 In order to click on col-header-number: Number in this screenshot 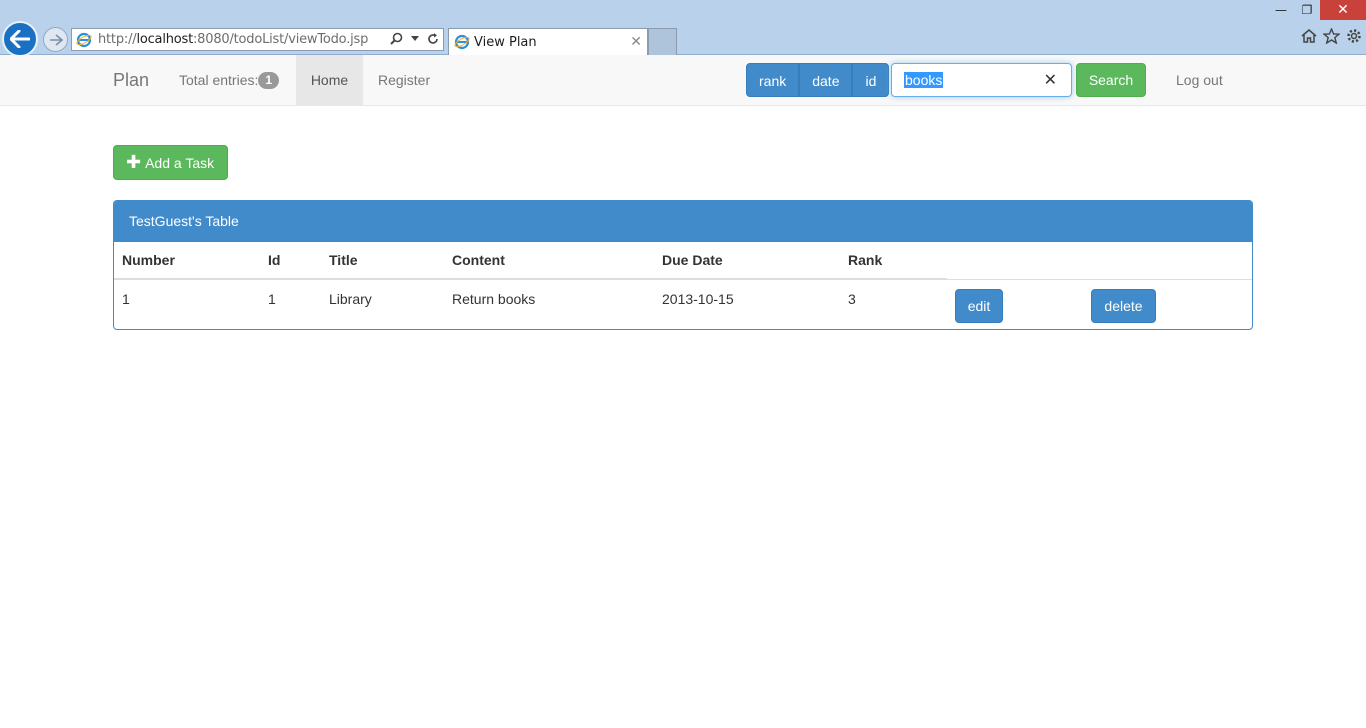, I will do `click(187, 261)`.